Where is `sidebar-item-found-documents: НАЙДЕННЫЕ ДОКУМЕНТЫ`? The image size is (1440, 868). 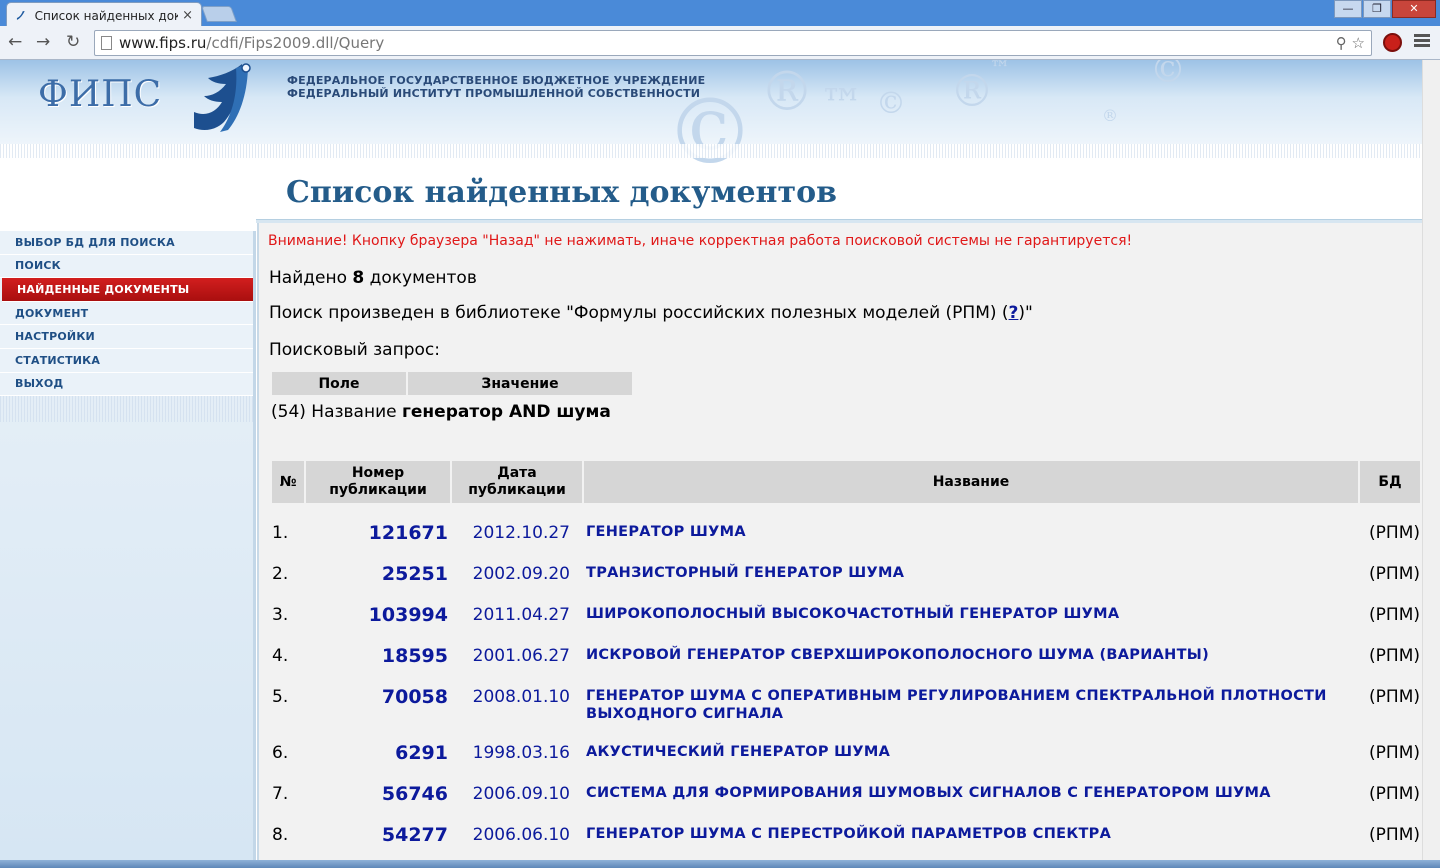
sidebar-item-found-documents: НАЙДЕННЫЕ ДОКУМЕНТЫ is located at coordinates (127, 290).